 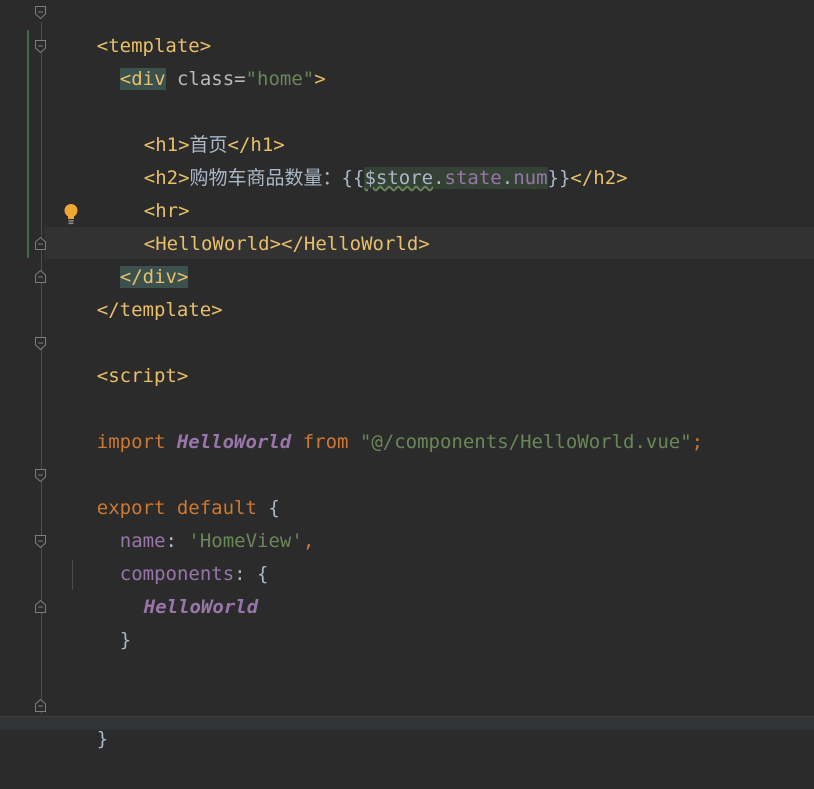 What do you see at coordinates (142, 376) in the screenshot?
I see `script-open-tag: <script>` at bounding box center [142, 376].